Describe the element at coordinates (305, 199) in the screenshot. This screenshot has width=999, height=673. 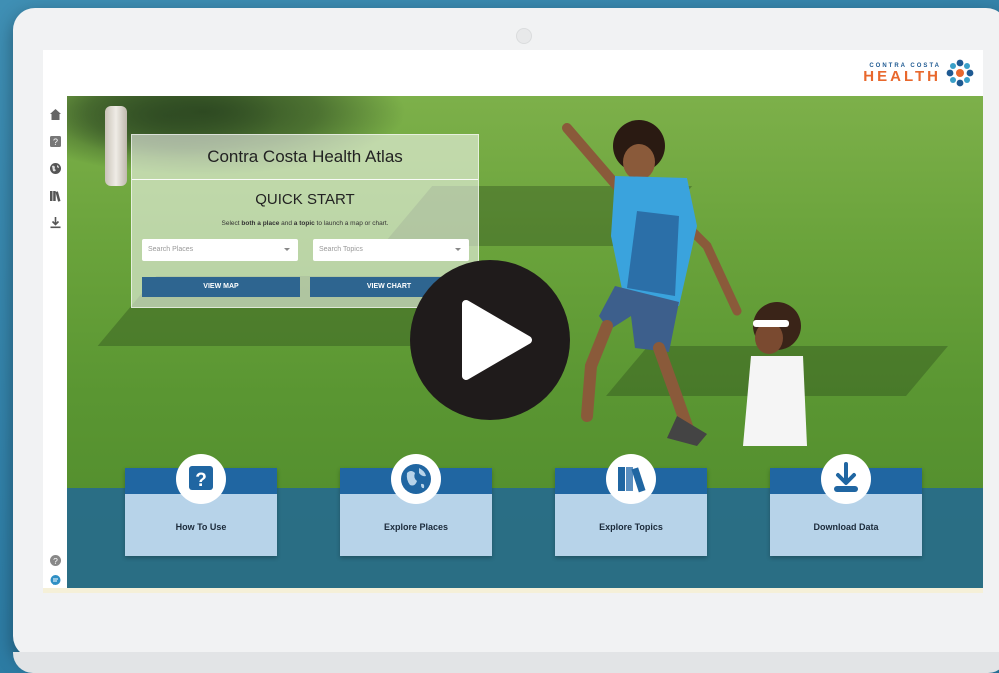
I see `quick-start-heading: QUICK START` at that location.